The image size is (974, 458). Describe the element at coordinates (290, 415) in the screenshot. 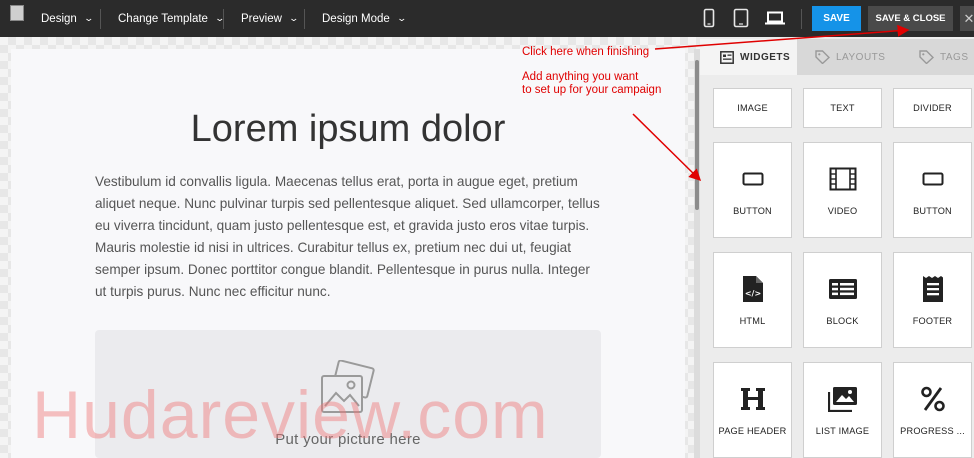

I see `watermark: Hudareview.com` at that location.